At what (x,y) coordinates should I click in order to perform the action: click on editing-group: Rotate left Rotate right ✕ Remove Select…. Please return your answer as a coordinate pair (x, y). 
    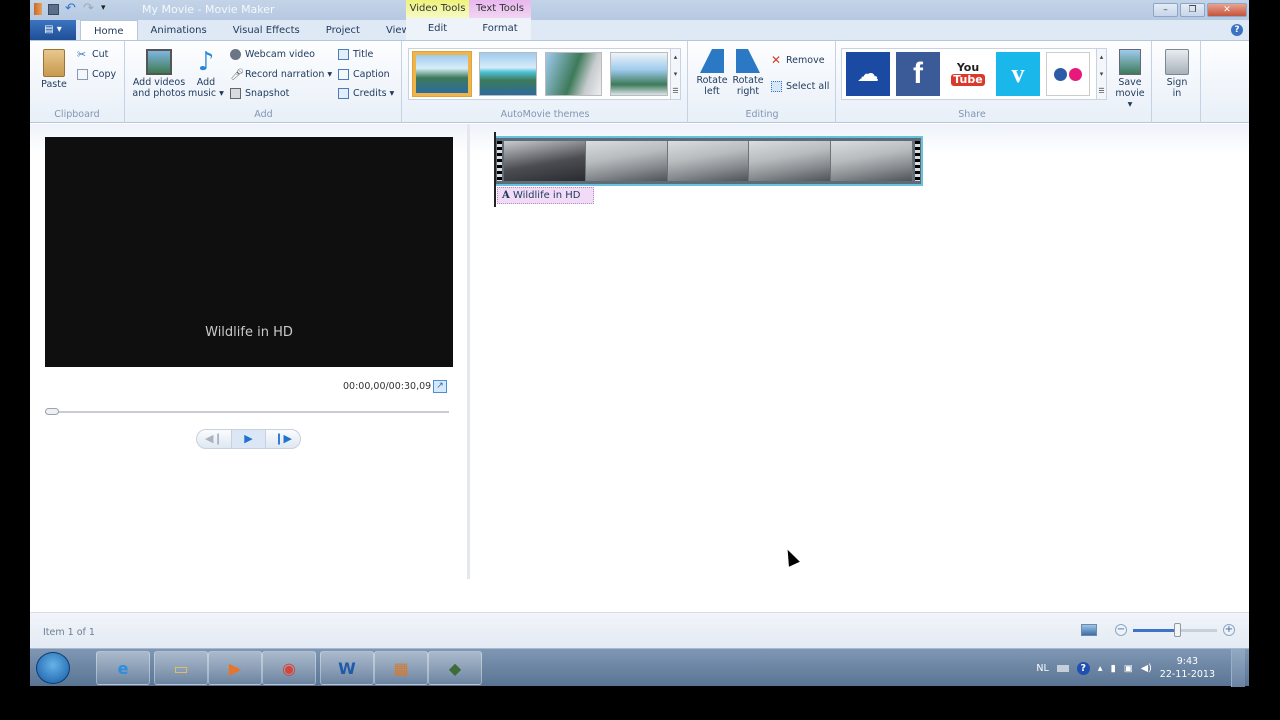
    Looking at the image, I should click on (762, 82).